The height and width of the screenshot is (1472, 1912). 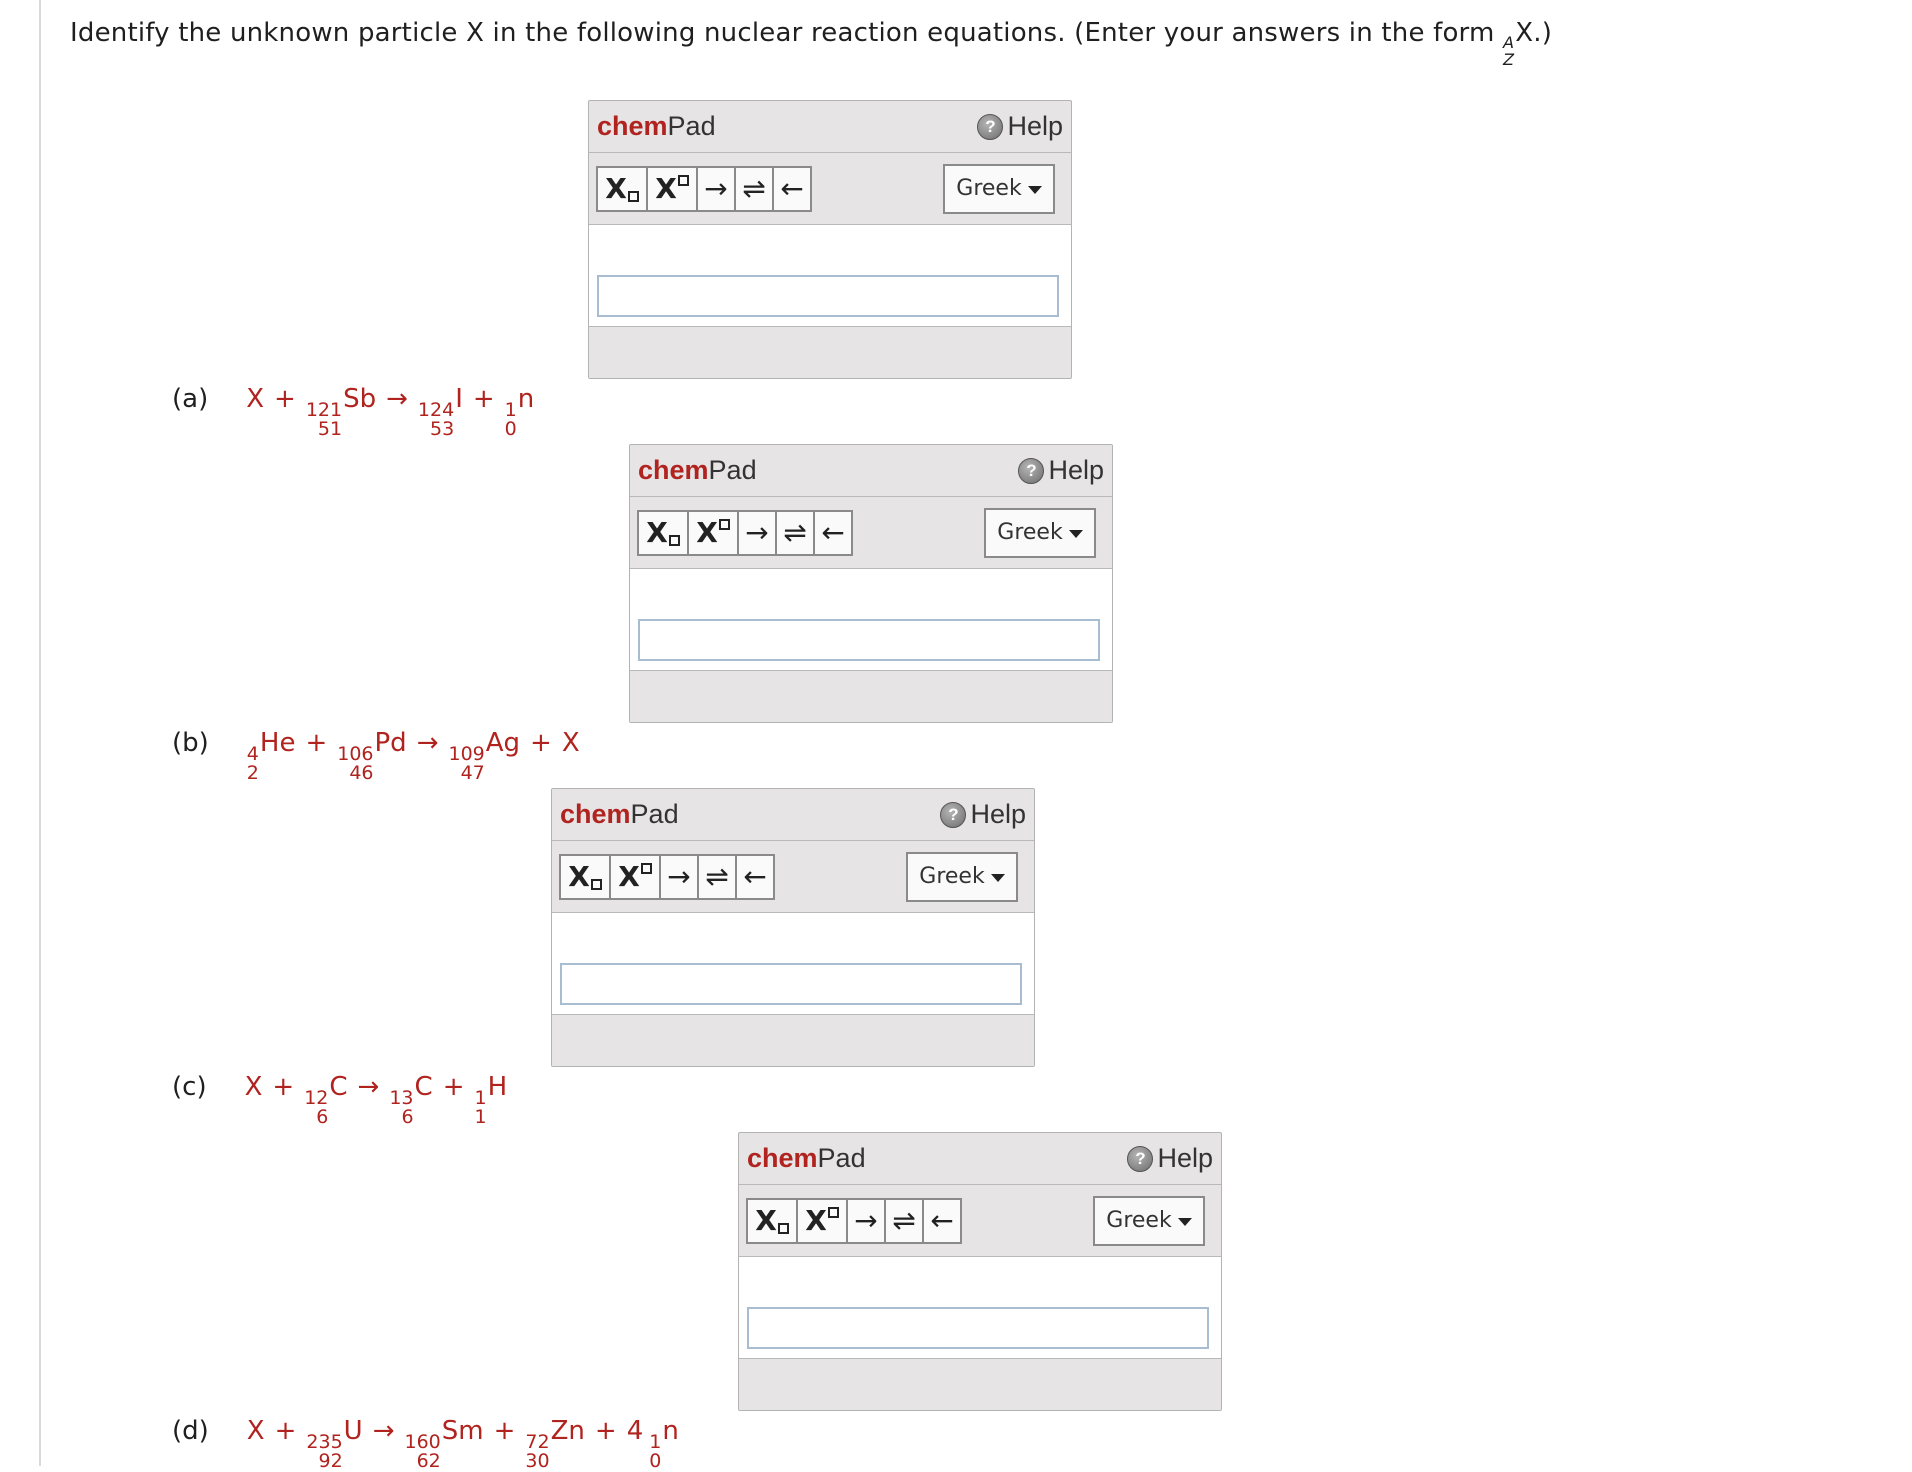 What do you see at coordinates (980, 1221) in the screenshot?
I see `chempad-toolbar: X X → ⇌ ← Greek` at bounding box center [980, 1221].